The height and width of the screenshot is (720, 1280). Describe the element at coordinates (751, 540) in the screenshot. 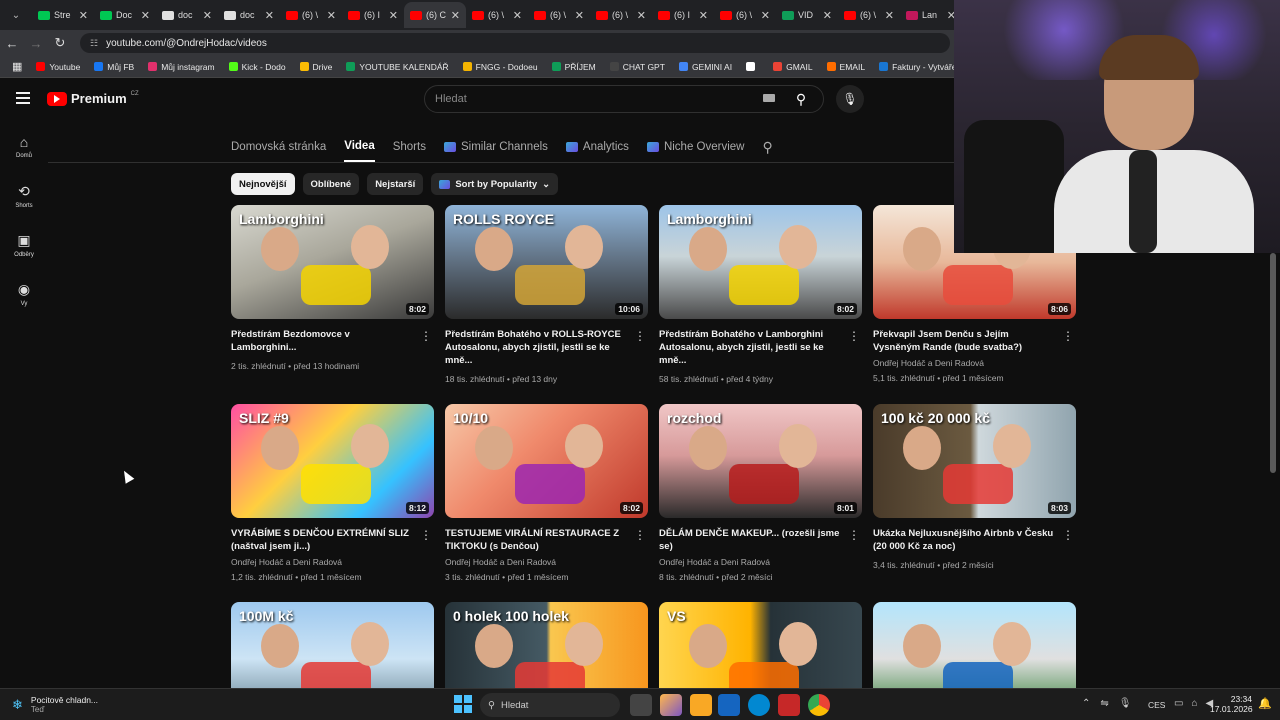

I see `video-title: DĚLÁM DENČE MAKEUP... (rozešli jsme se)` at that location.